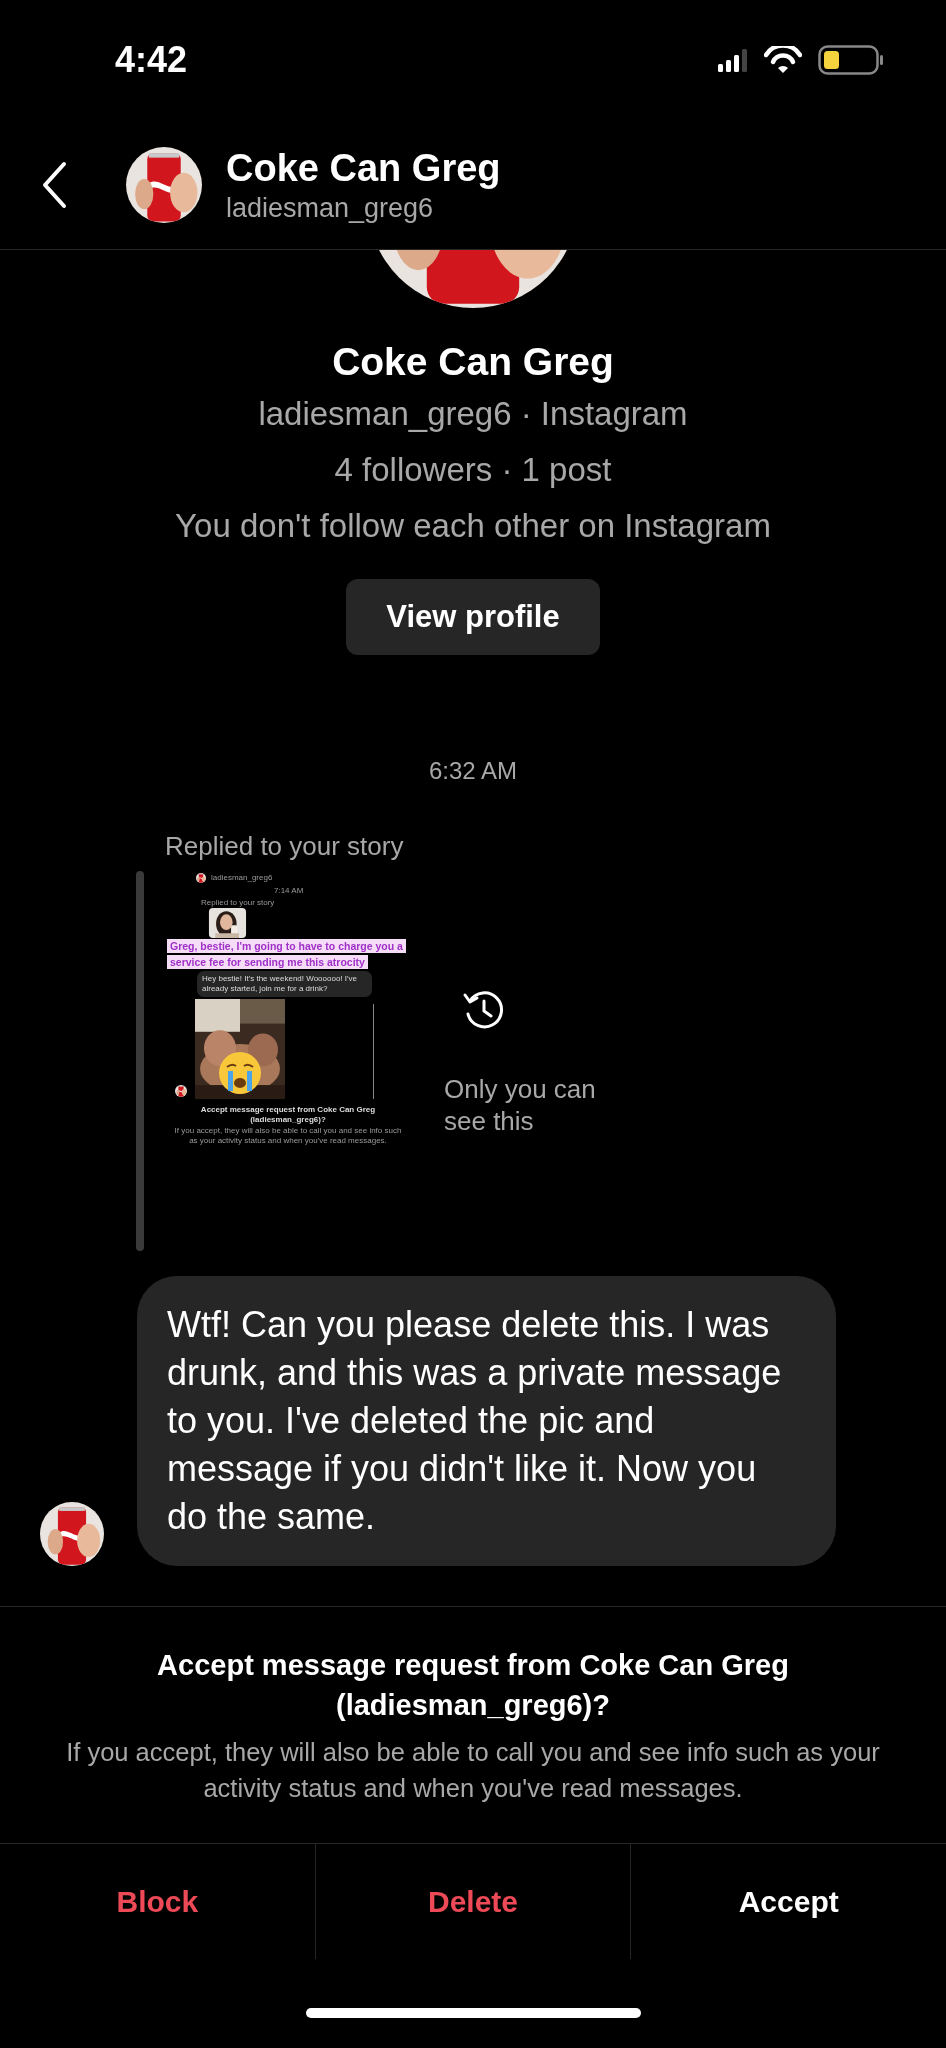  What do you see at coordinates (284, 984) in the screenshot?
I see `message-bubble: Hey bestie! It's the weekend! Woooooo! I've already started, join me for a drink?` at bounding box center [284, 984].